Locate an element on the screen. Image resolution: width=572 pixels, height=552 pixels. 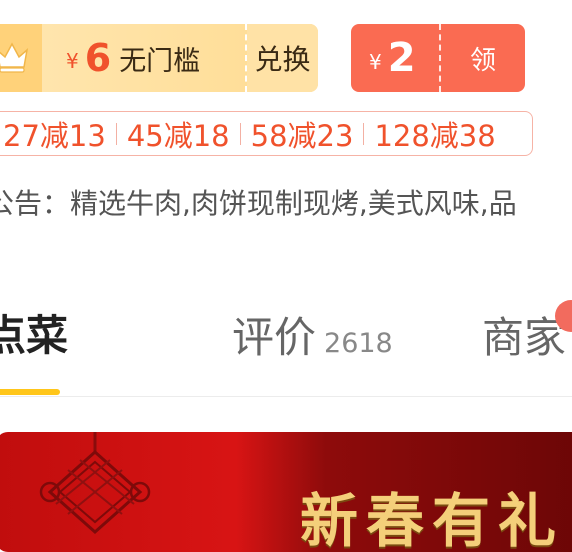
coupon-red-amount: 2 is located at coordinates (401, 58).